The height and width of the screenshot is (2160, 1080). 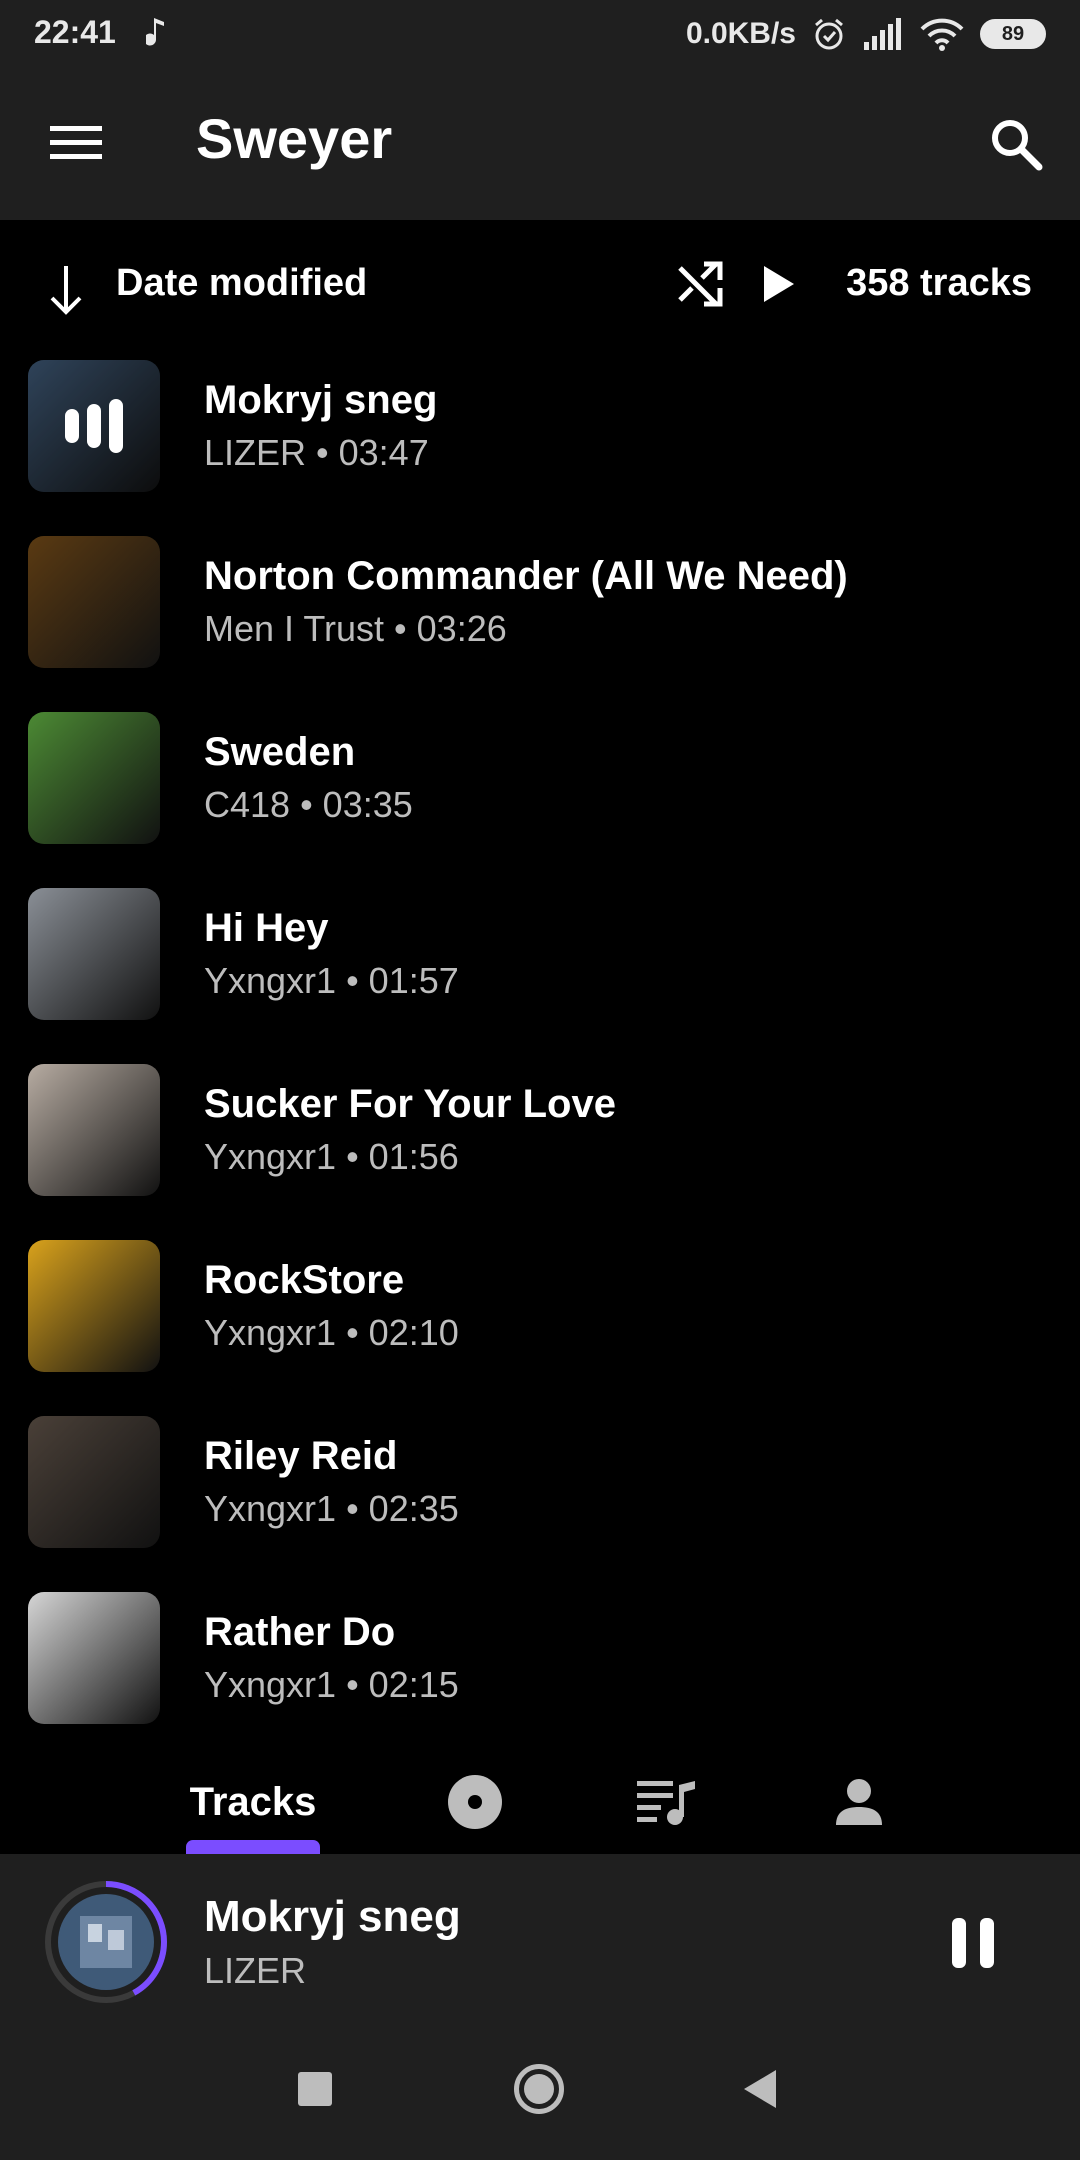 What do you see at coordinates (241, 283) in the screenshot?
I see `sort-order-label: Date modified` at bounding box center [241, 283].